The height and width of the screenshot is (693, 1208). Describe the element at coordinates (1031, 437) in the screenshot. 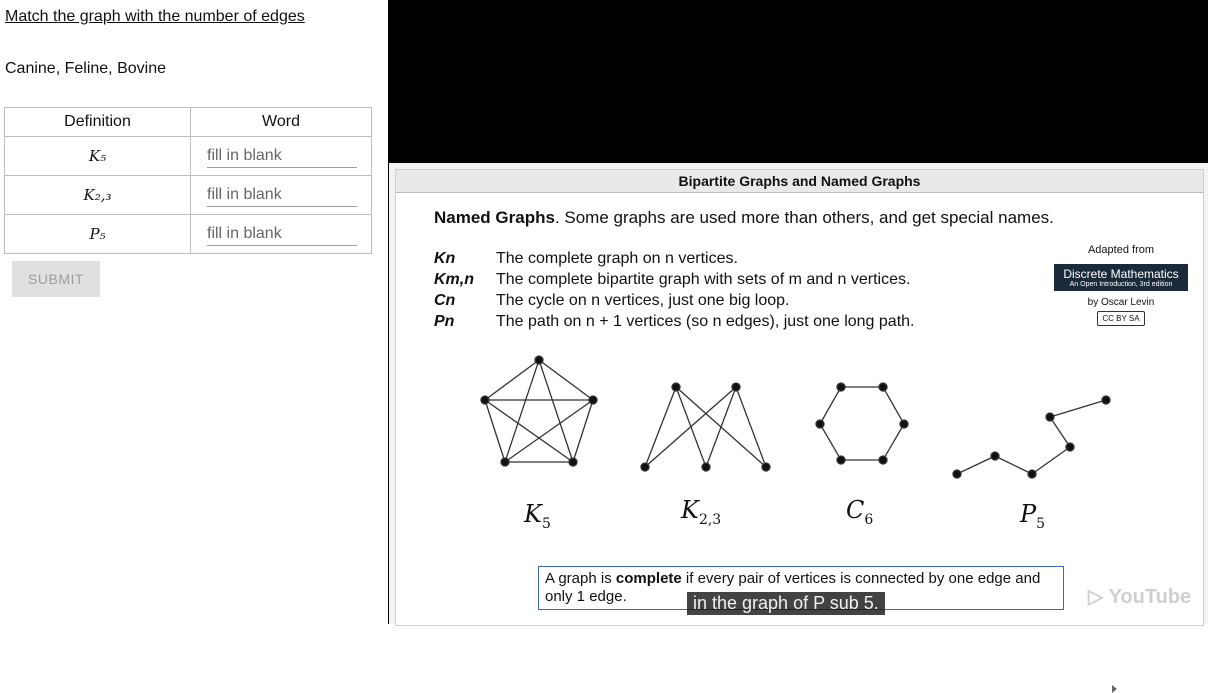

I see `p5-graph` at that location.